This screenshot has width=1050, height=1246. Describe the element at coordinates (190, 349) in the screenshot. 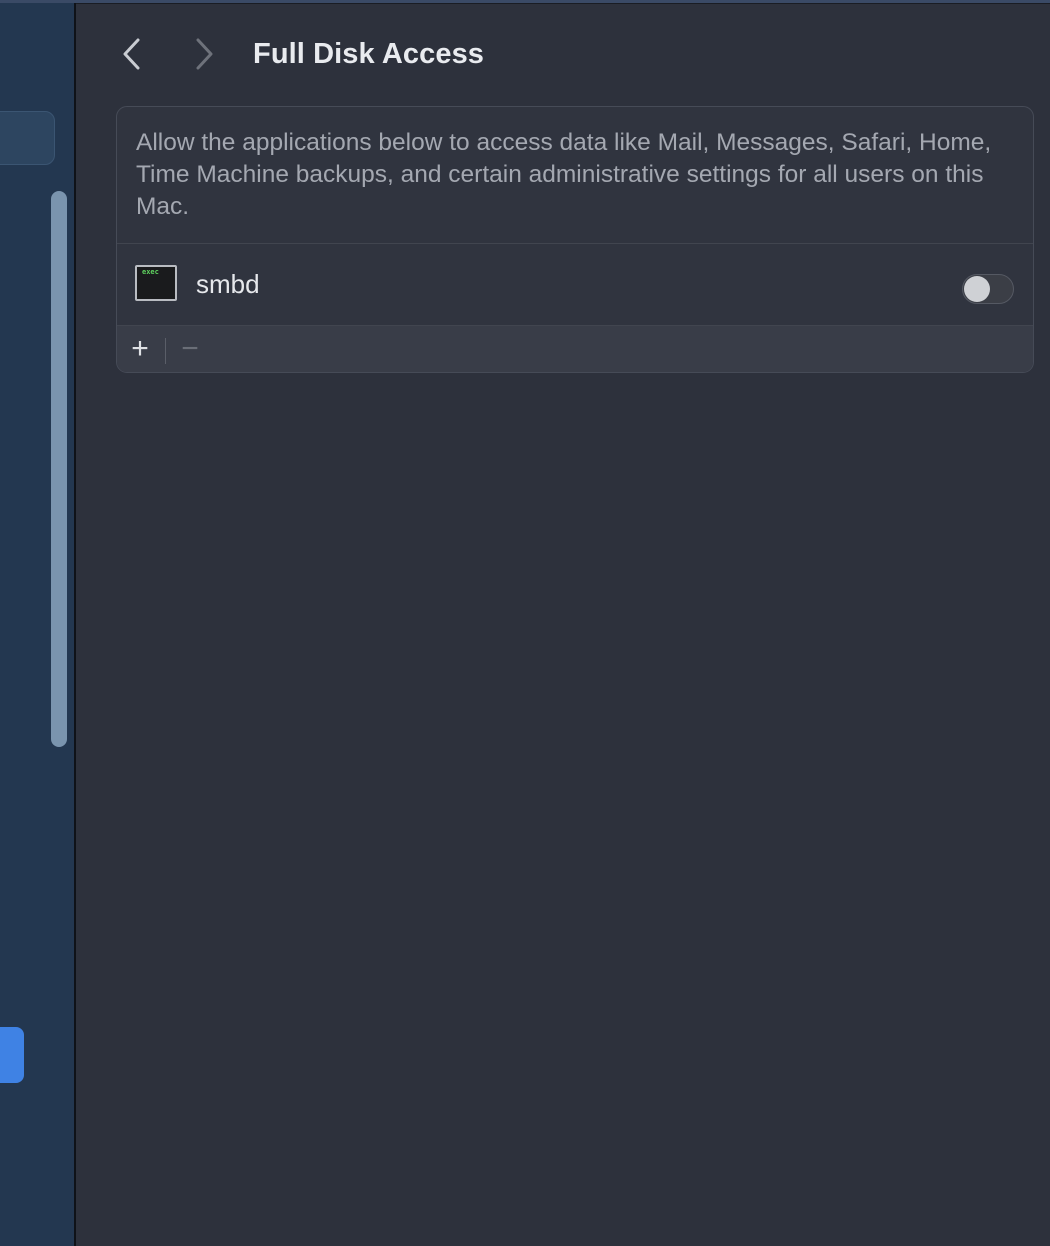

I see `remove-app-button: −` at that location.